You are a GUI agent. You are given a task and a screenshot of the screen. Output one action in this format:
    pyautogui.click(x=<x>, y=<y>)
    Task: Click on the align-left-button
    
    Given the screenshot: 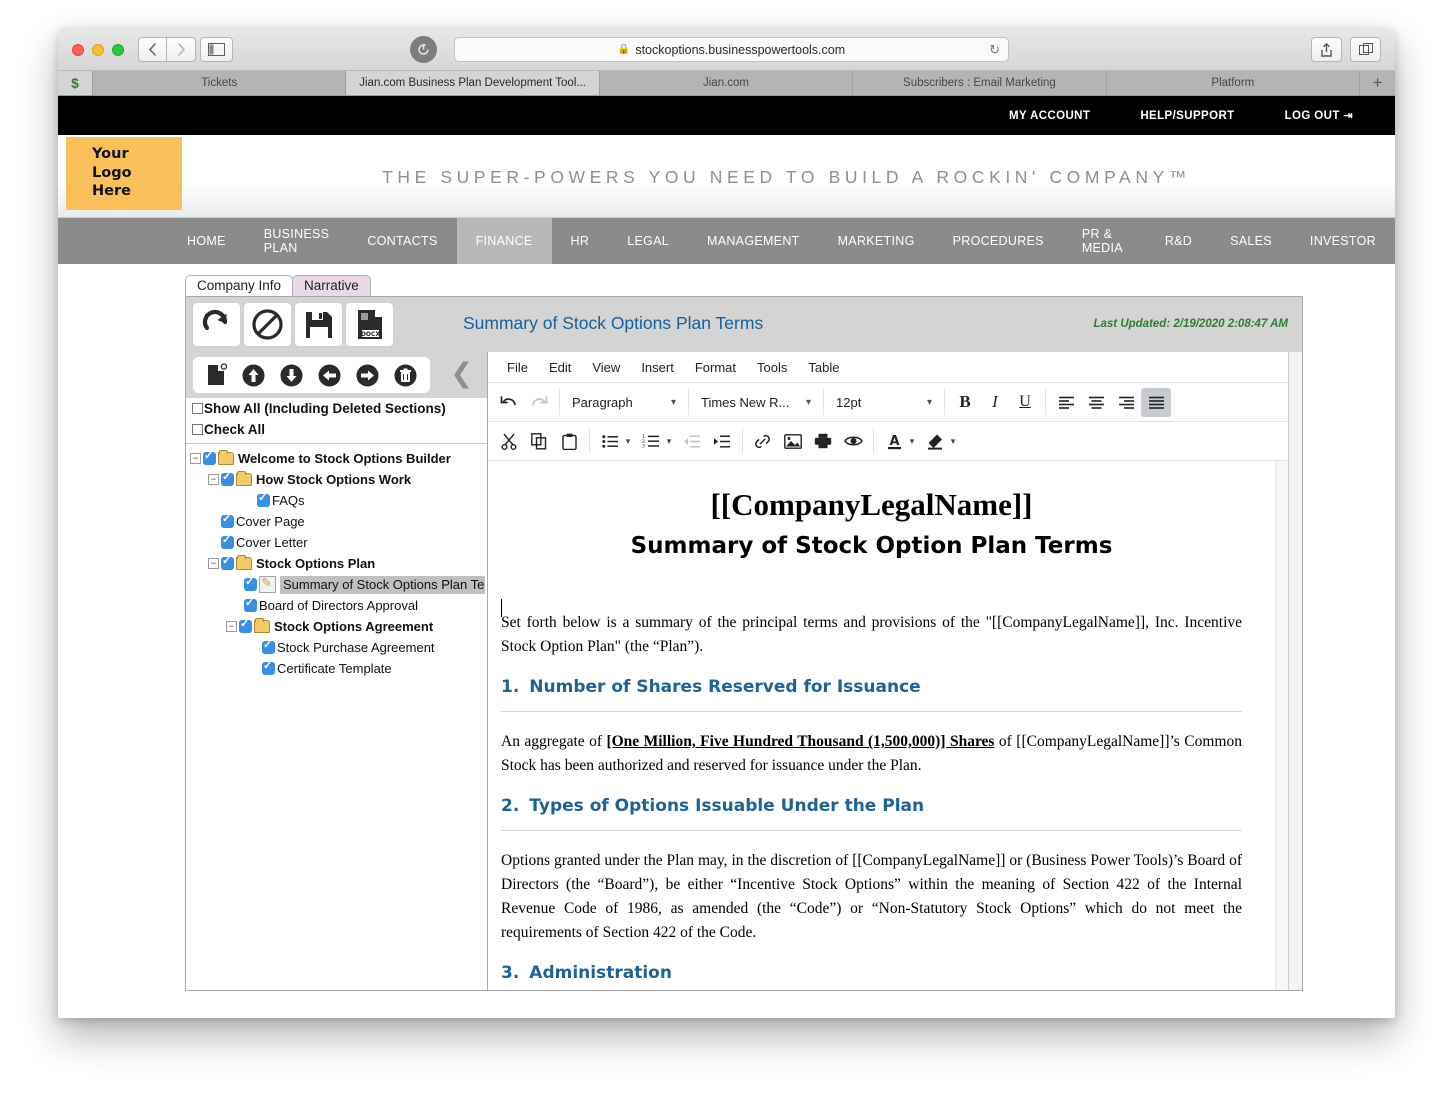 What is the action you would take?
    pyautogui.click(x=1066, y=402)
    